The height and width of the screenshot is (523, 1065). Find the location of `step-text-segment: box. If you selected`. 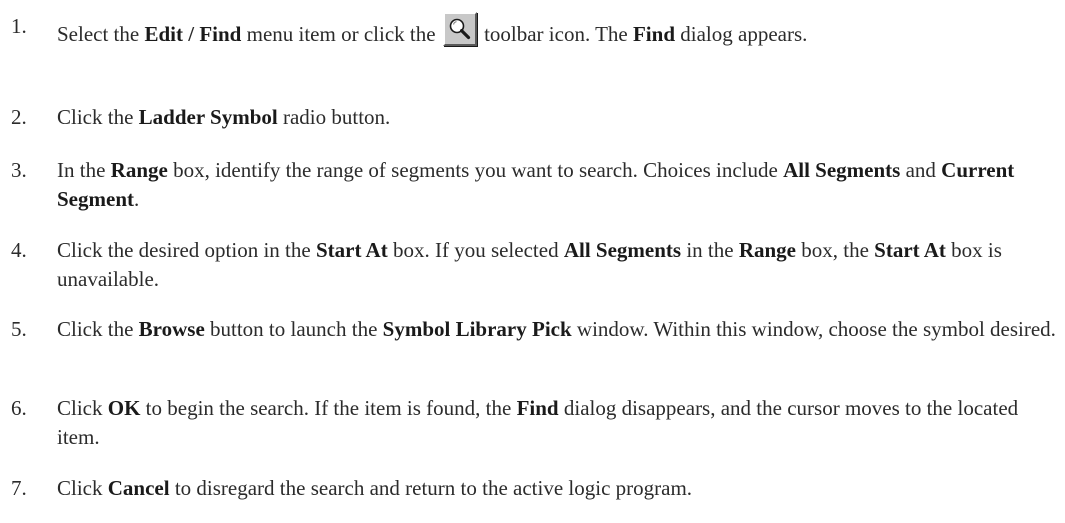

step-text-segment: box. If you selected is located at coordinates (475, 250).